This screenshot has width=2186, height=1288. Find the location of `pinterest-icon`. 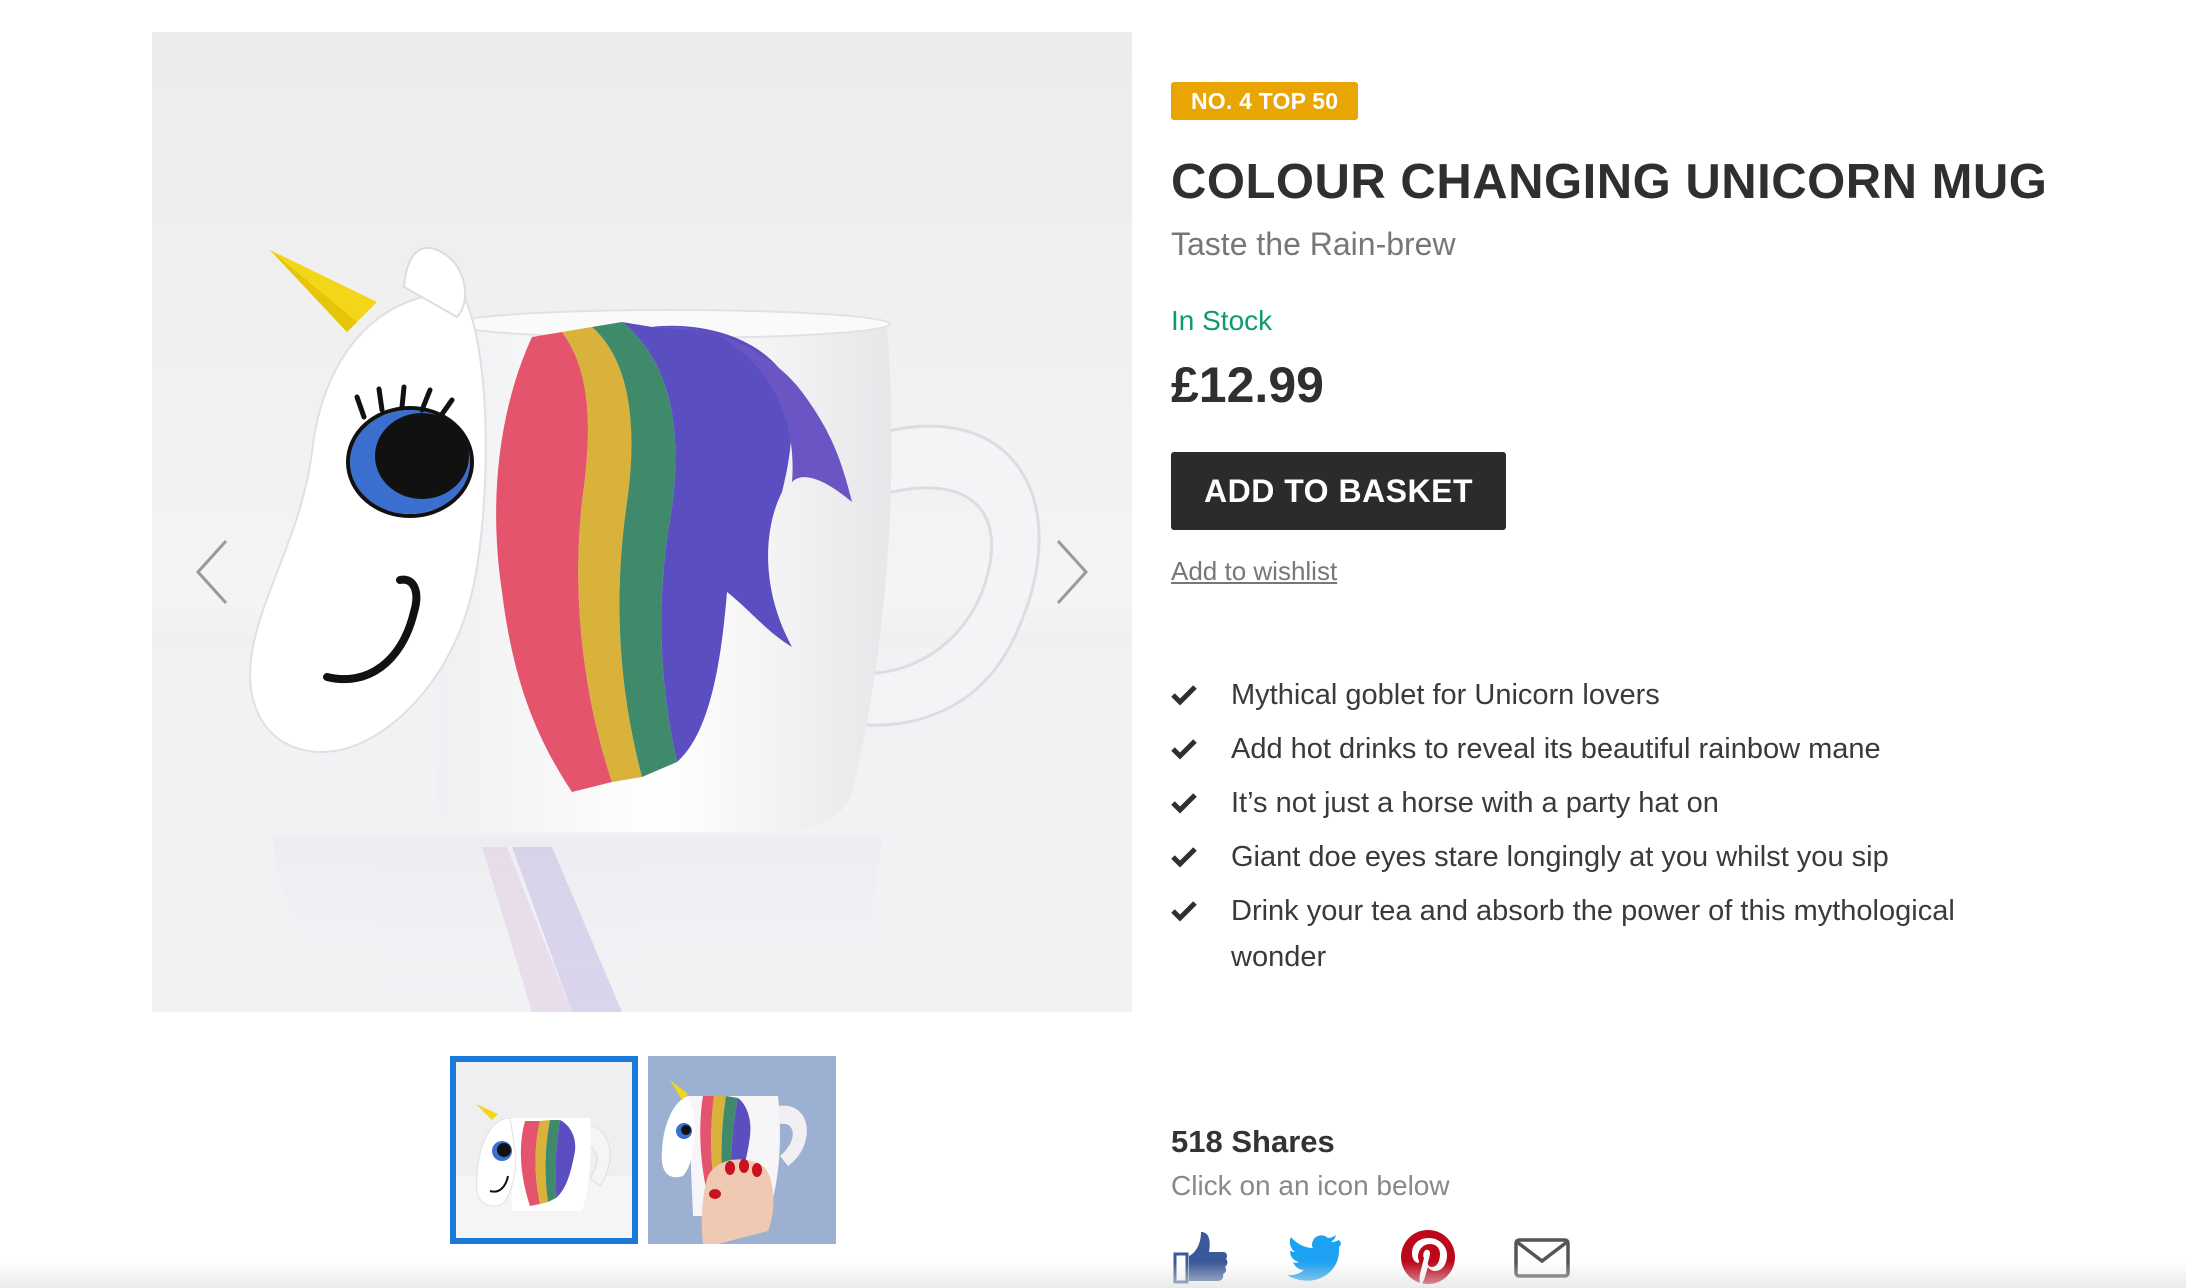

pinterest-icon is located at coordinates (1428, 1257).